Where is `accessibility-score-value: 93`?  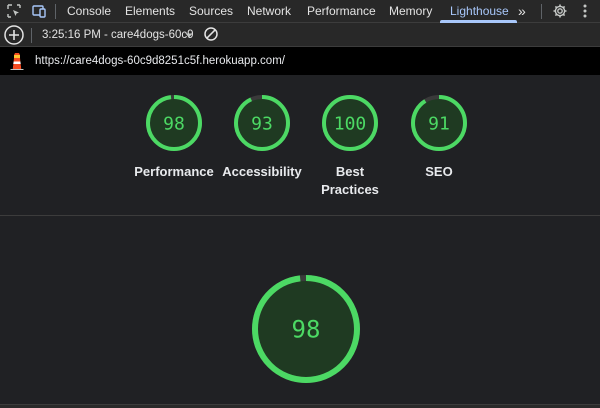 accessibility-score-value: 93 is located at coordinates (262, 123).